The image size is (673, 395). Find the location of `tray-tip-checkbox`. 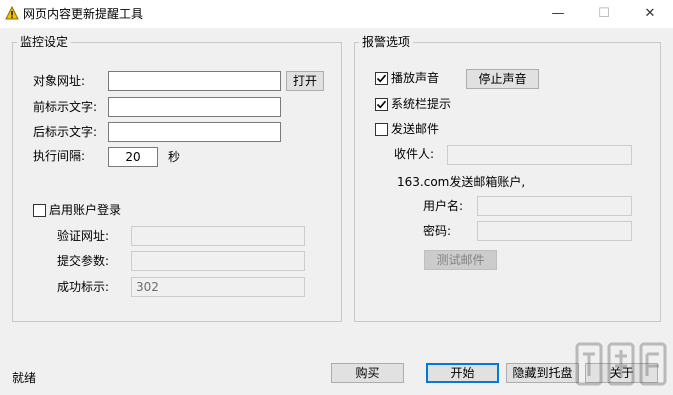

tray-tip-checkbox is located at coordinates (381, 104).